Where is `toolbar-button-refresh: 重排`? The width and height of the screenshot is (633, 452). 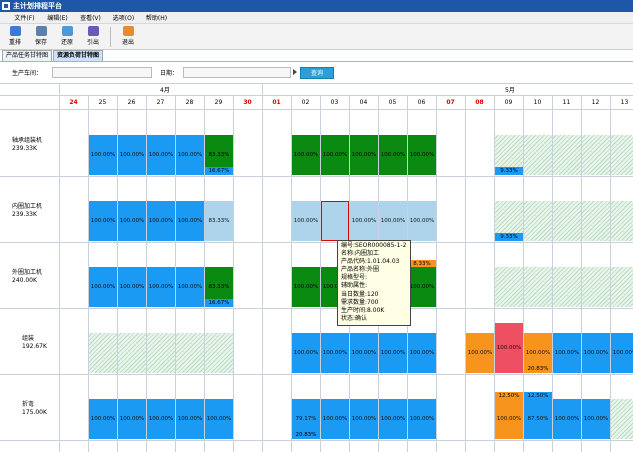 toolbar-button-refresh: 重排 is located at coordinates (15, 36).